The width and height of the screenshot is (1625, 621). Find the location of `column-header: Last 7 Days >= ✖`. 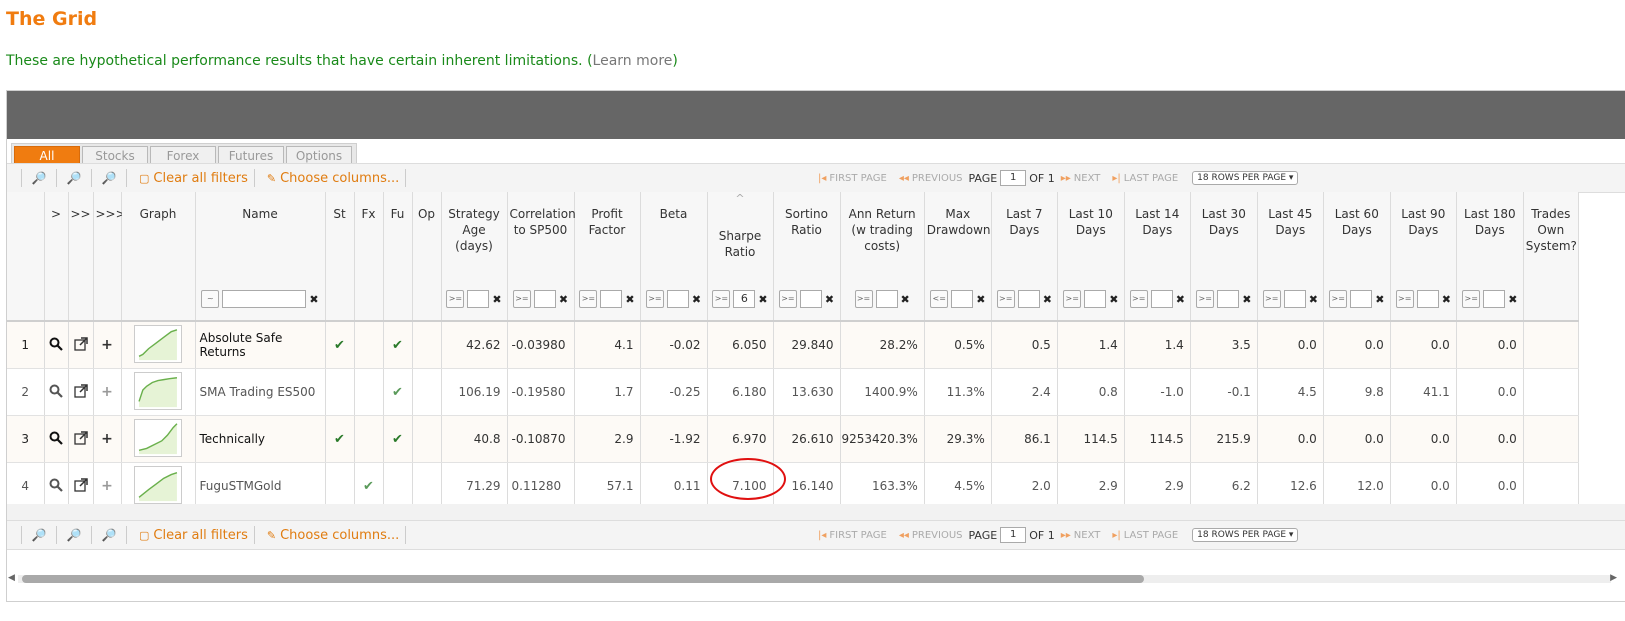

column-header: Last 7 Days >= ✖ is located at coordinates (1024, 257).